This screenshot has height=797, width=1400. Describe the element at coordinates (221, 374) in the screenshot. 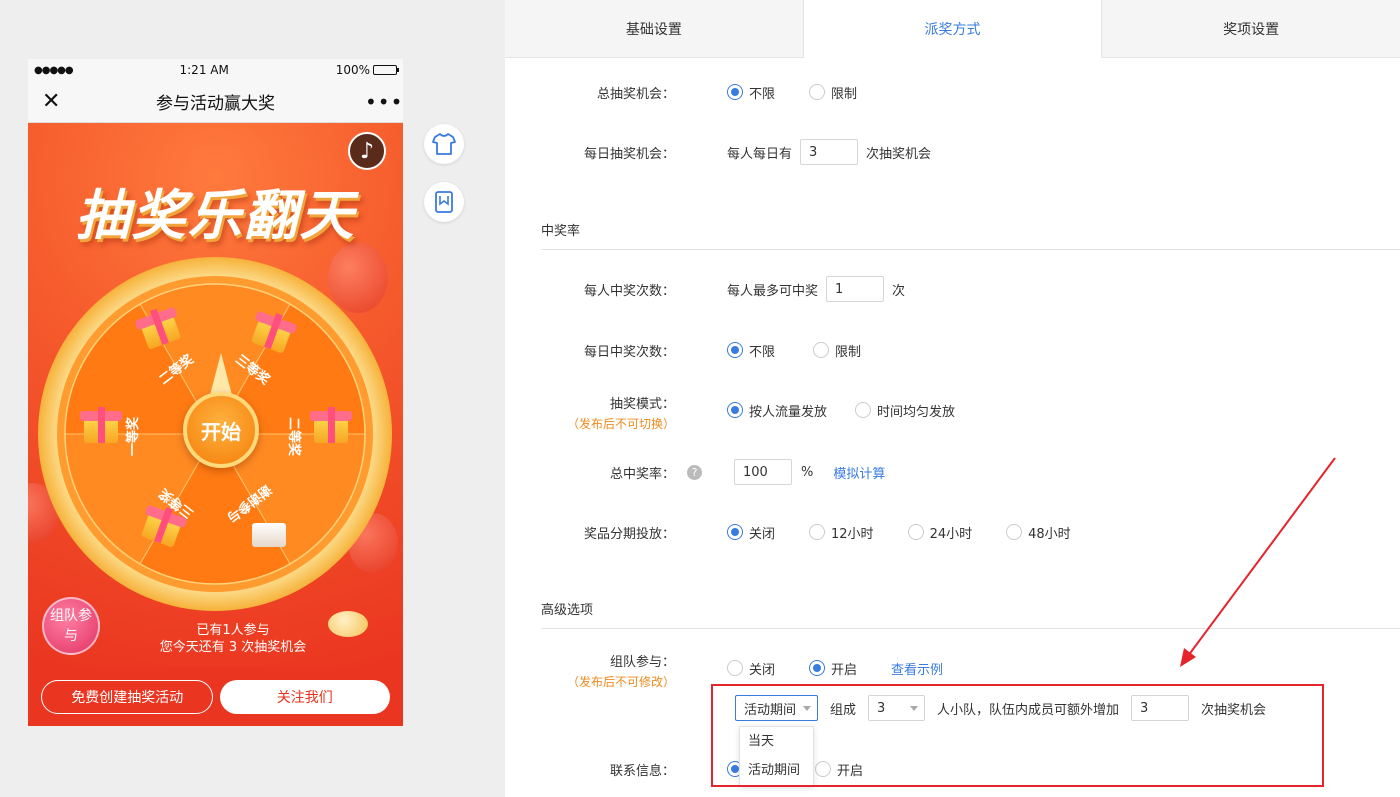

I see `wheel-pointer` at that location.